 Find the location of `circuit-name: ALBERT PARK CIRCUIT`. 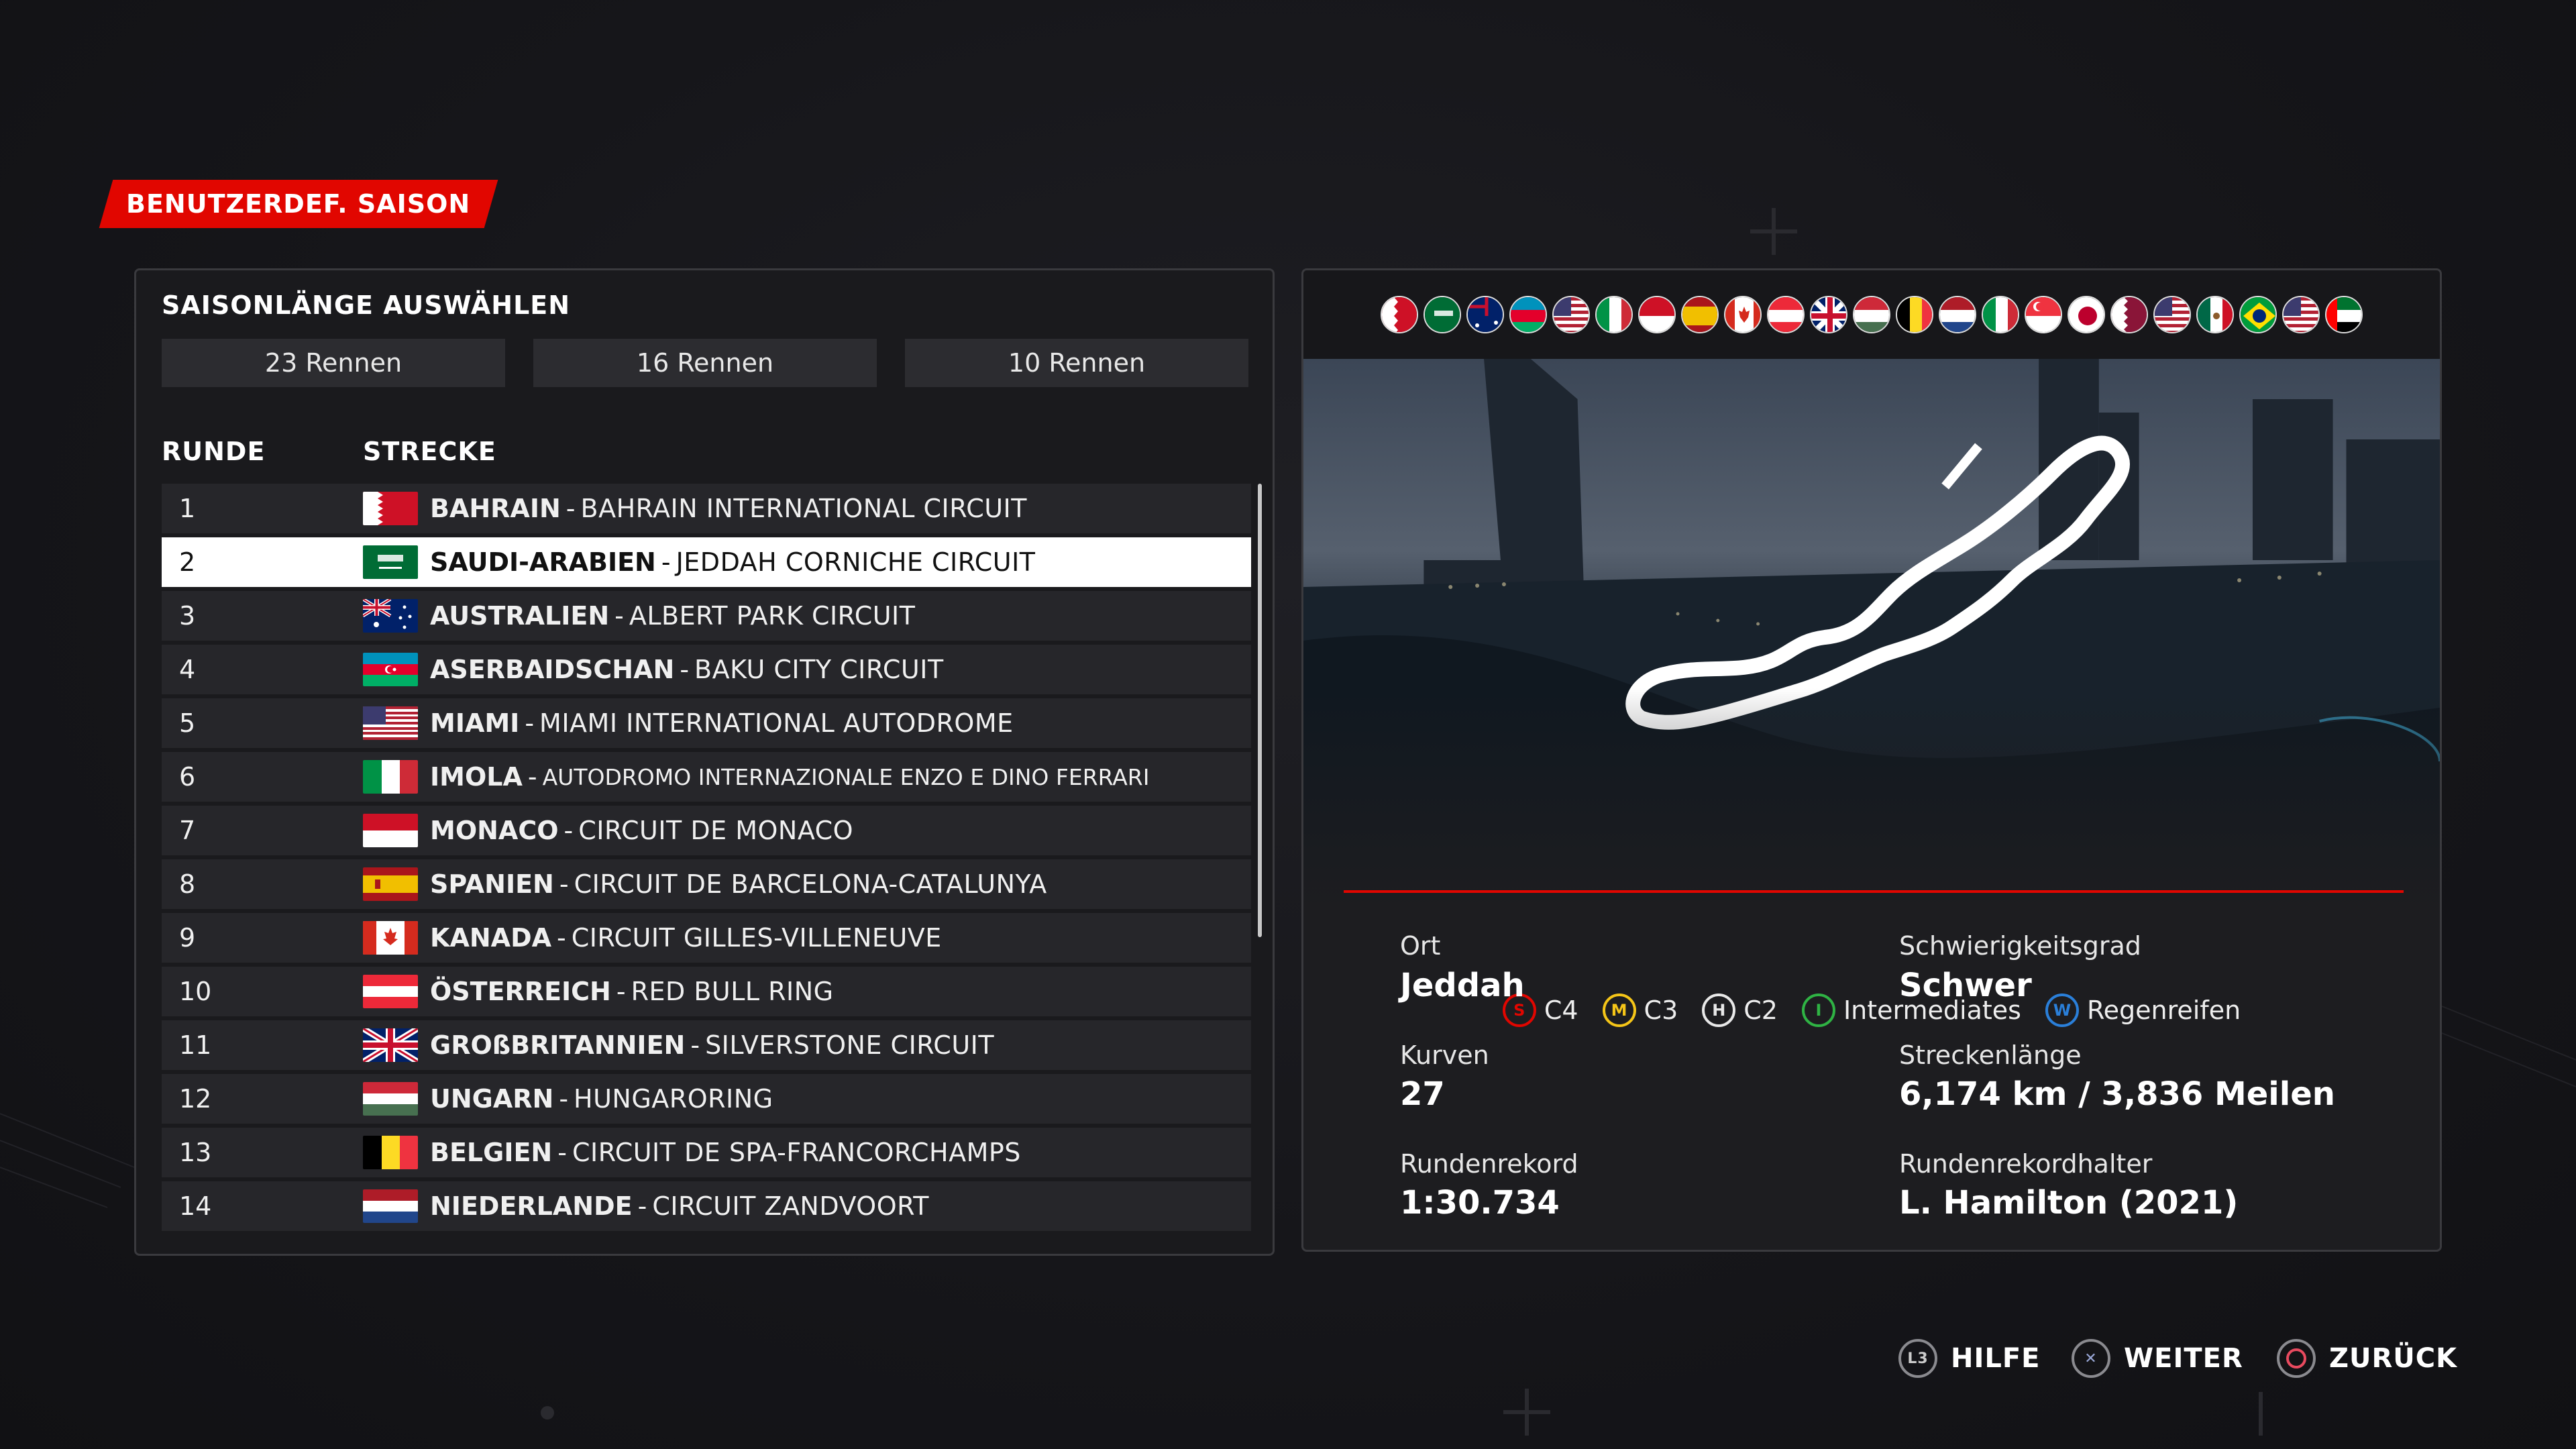

circuit-name: ALBERT PARK CIRCUIT is located at coordinates (772, 616).